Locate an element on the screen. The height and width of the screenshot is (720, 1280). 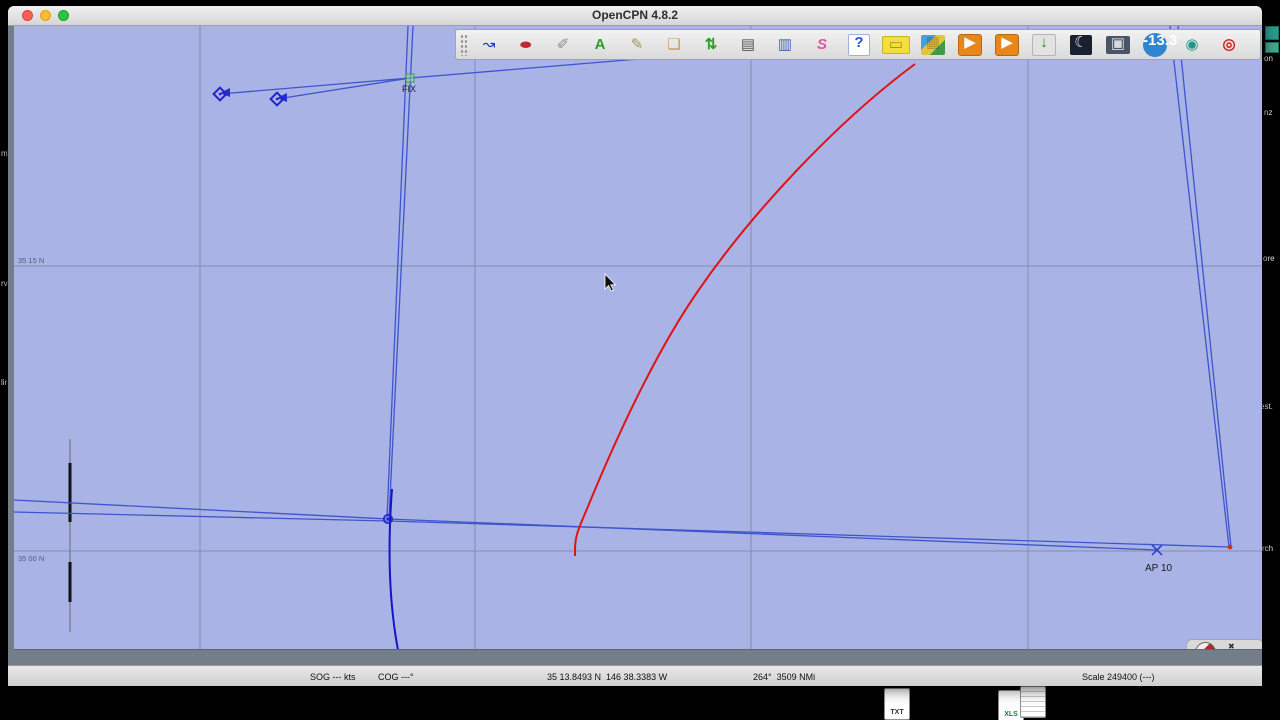
document-file-icon is located at coordinates (1033, 702).